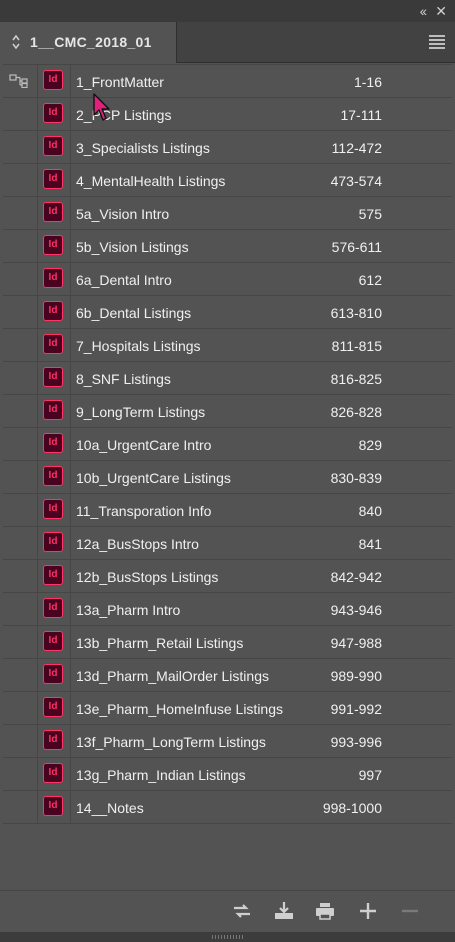 The width and height of the screenshot is (455, 942). I want to click on sort-updown-icon, so click(16, 42).